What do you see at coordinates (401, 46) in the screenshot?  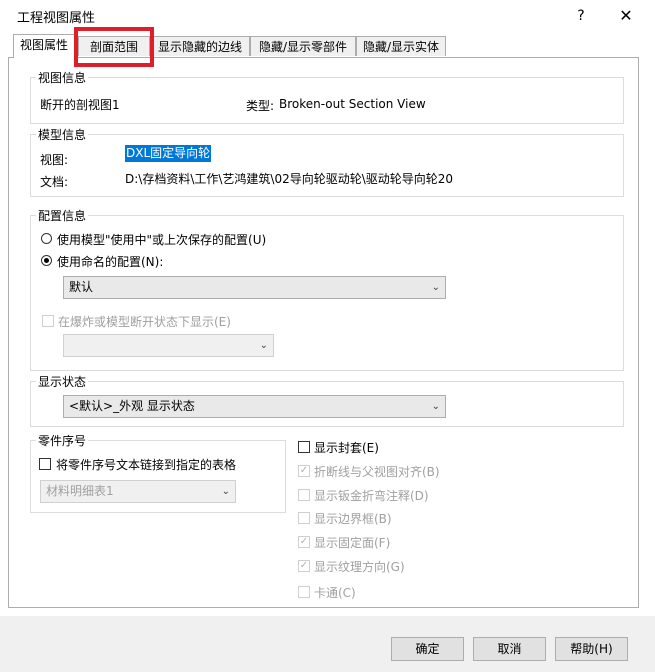 I see `tab-hide-show-bodies: 隐藏/显示实体` at bounding box center [401, 46].